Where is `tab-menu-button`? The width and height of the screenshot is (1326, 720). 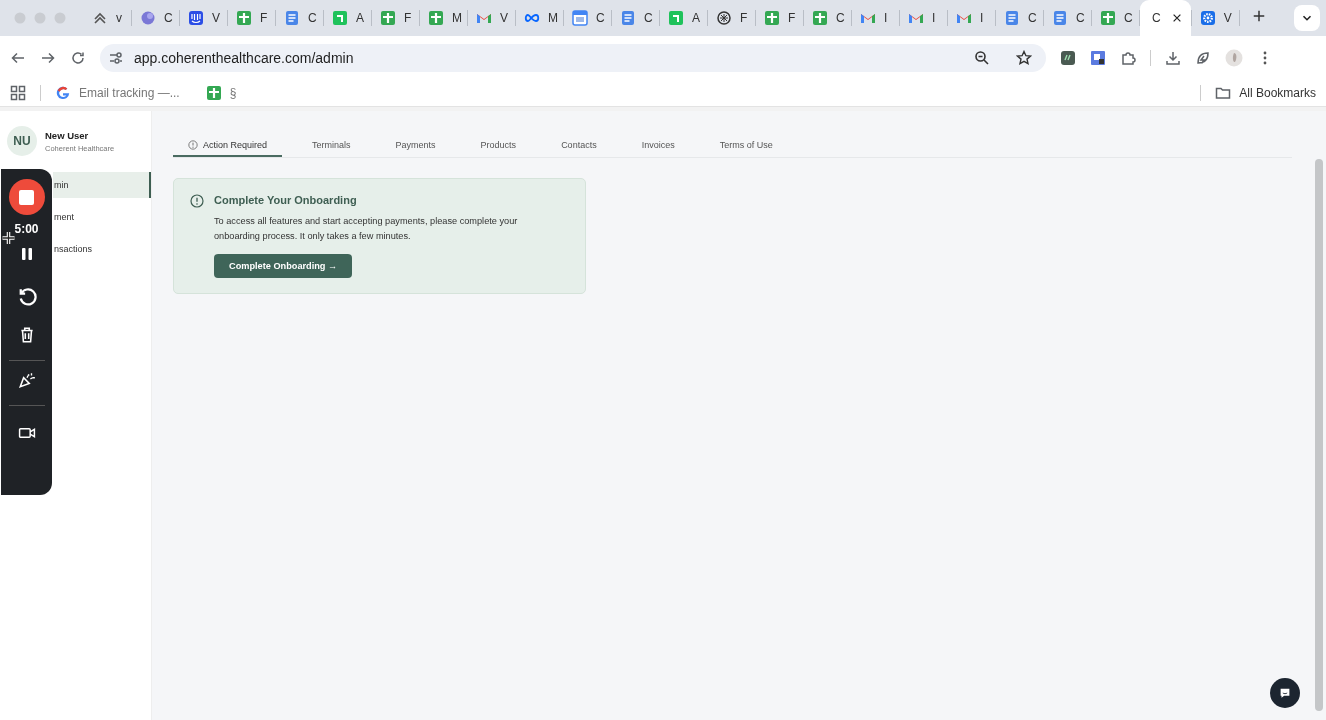 tab-menu-button is located at coordinates (1307, 18).